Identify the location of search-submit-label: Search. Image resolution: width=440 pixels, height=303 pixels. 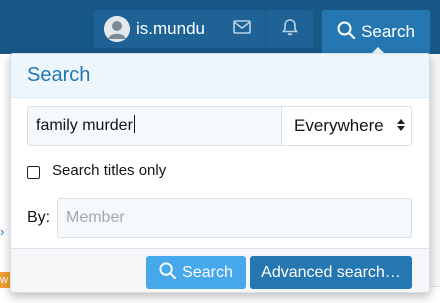
(207, 272).